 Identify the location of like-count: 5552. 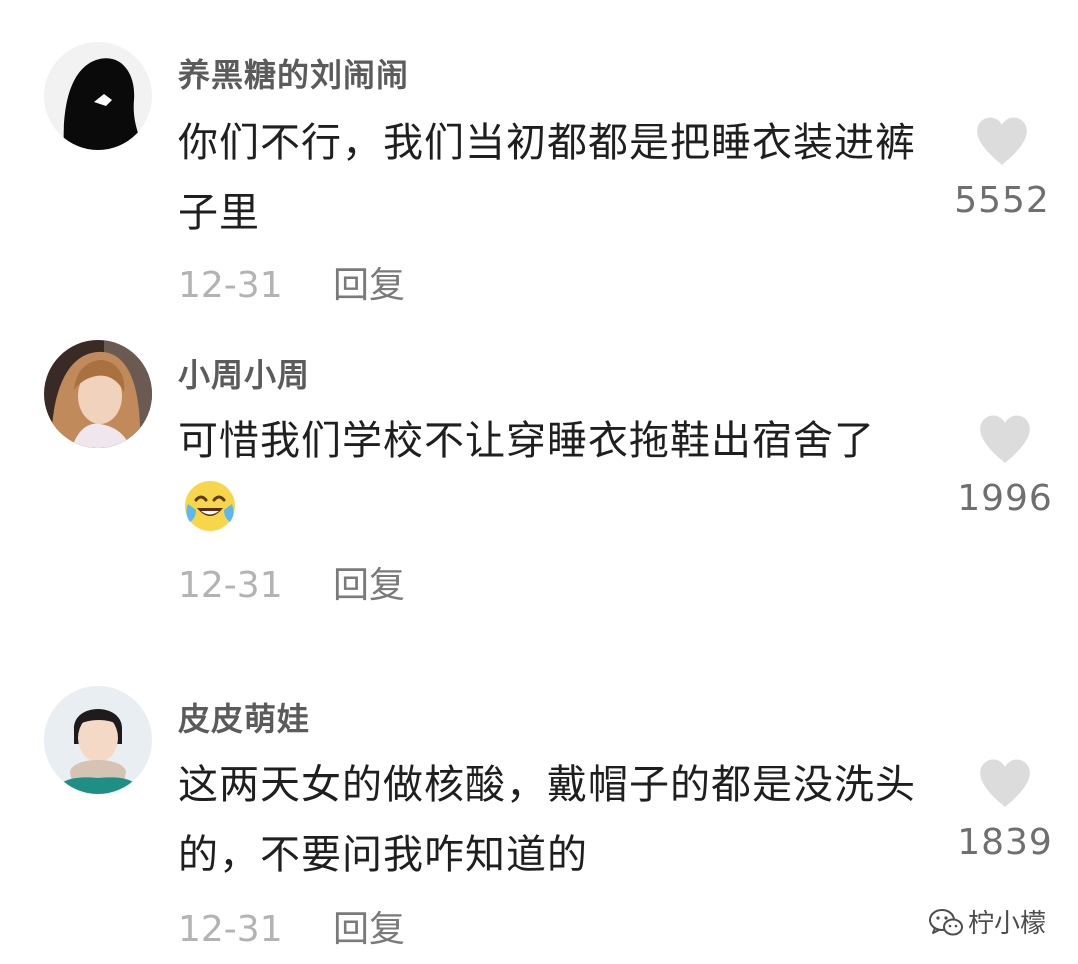
(1002, 200).